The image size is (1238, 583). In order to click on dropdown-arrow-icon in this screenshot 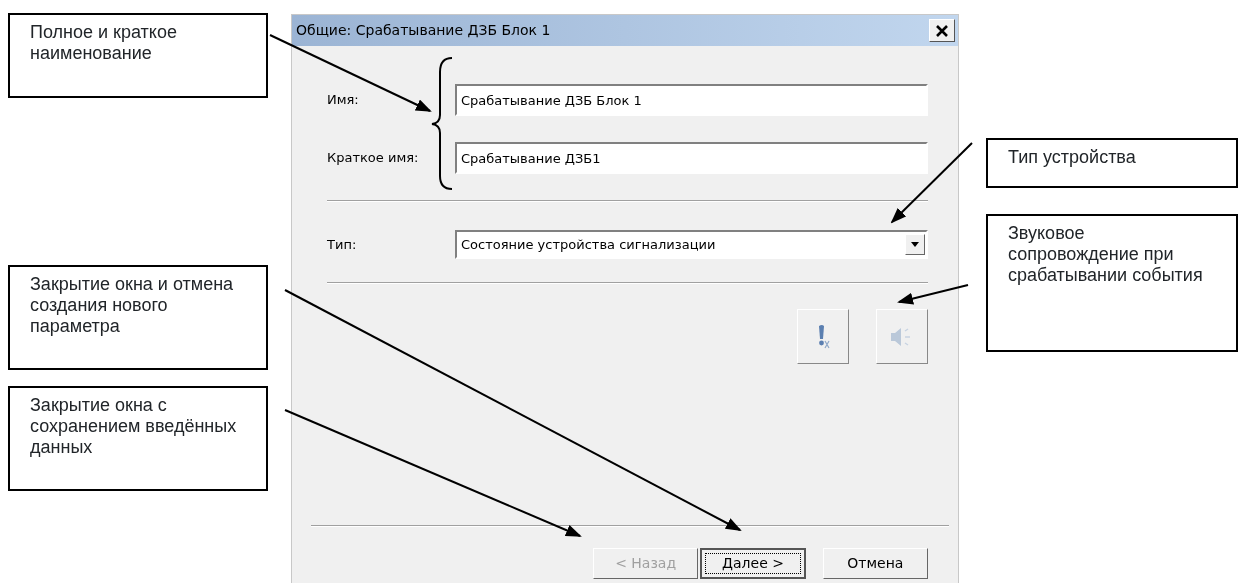, I will do `click(915, 244)`.